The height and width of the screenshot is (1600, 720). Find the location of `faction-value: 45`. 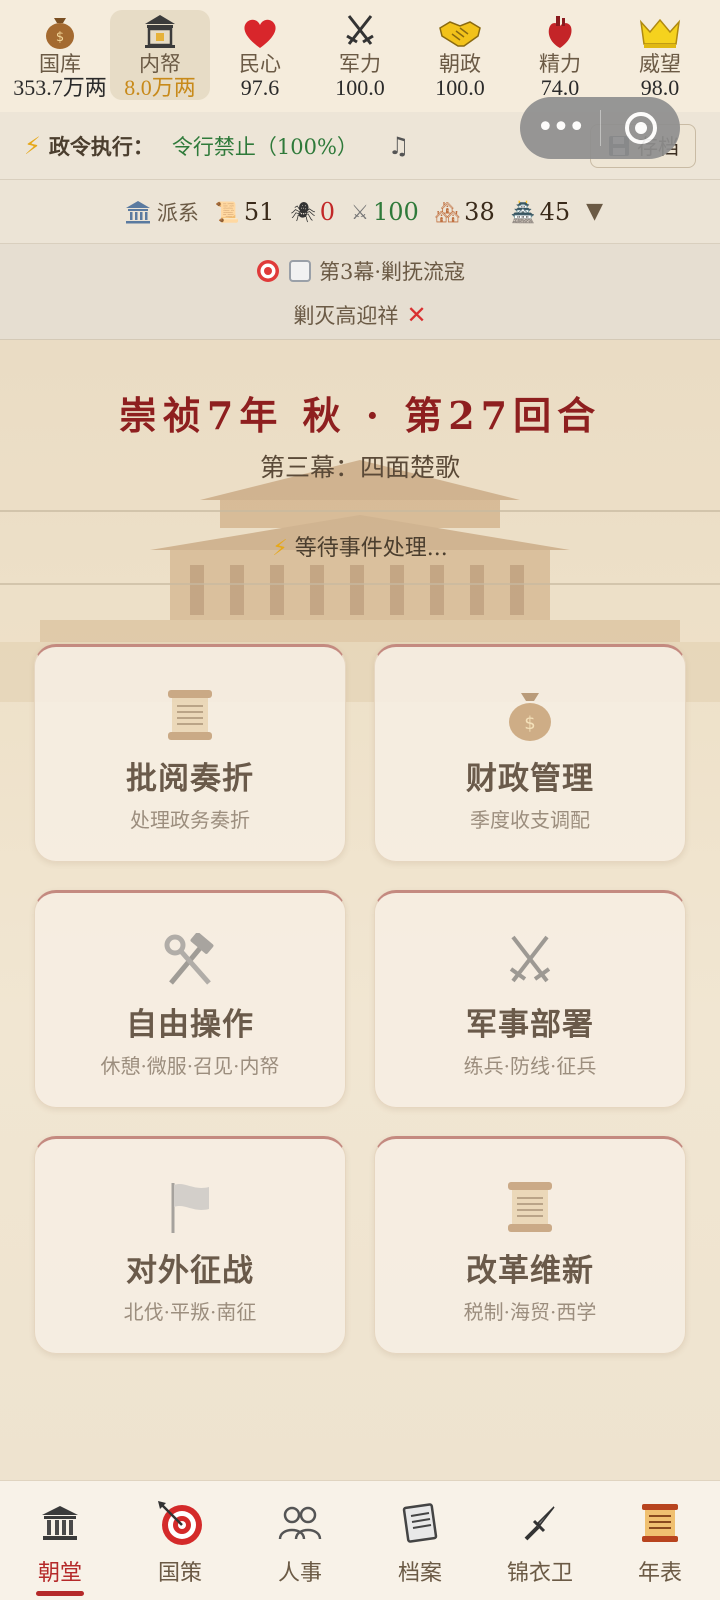

faction-value: 45 is located at coordinates (555, 211).